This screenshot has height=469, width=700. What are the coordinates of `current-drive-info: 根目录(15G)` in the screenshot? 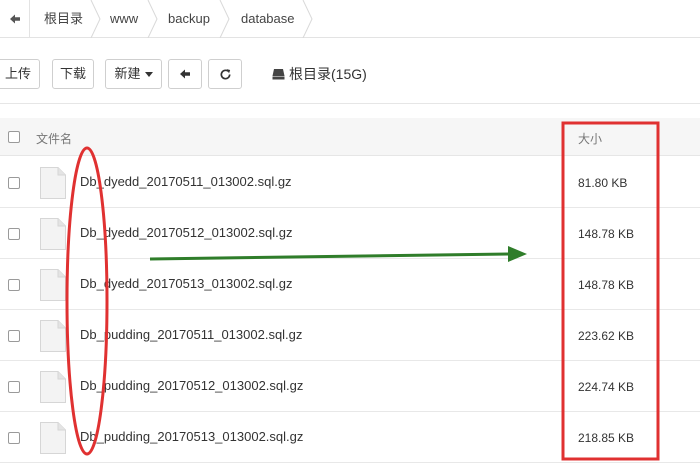 It's located at (319, 74).